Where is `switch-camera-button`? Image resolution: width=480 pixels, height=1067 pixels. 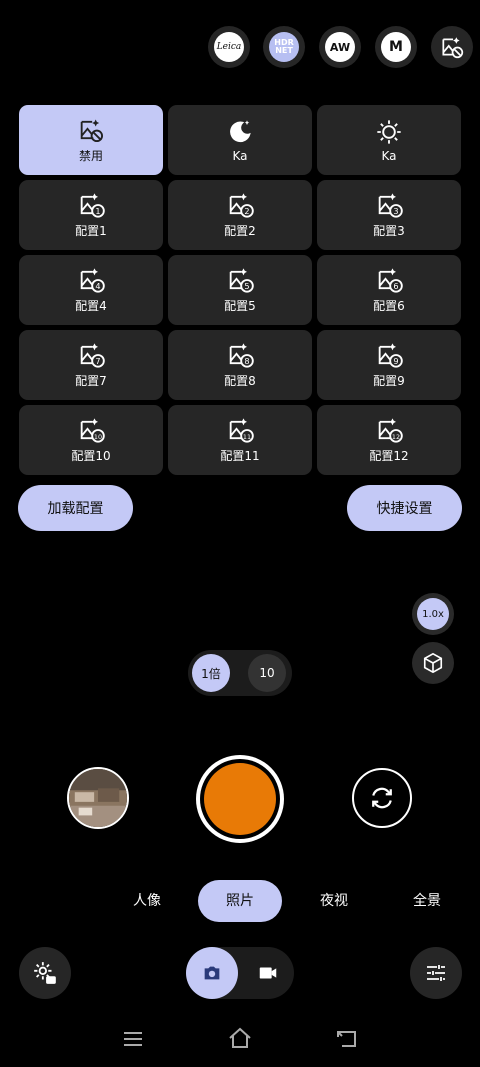
switch-camera-button is located at coordinates (382, 798).